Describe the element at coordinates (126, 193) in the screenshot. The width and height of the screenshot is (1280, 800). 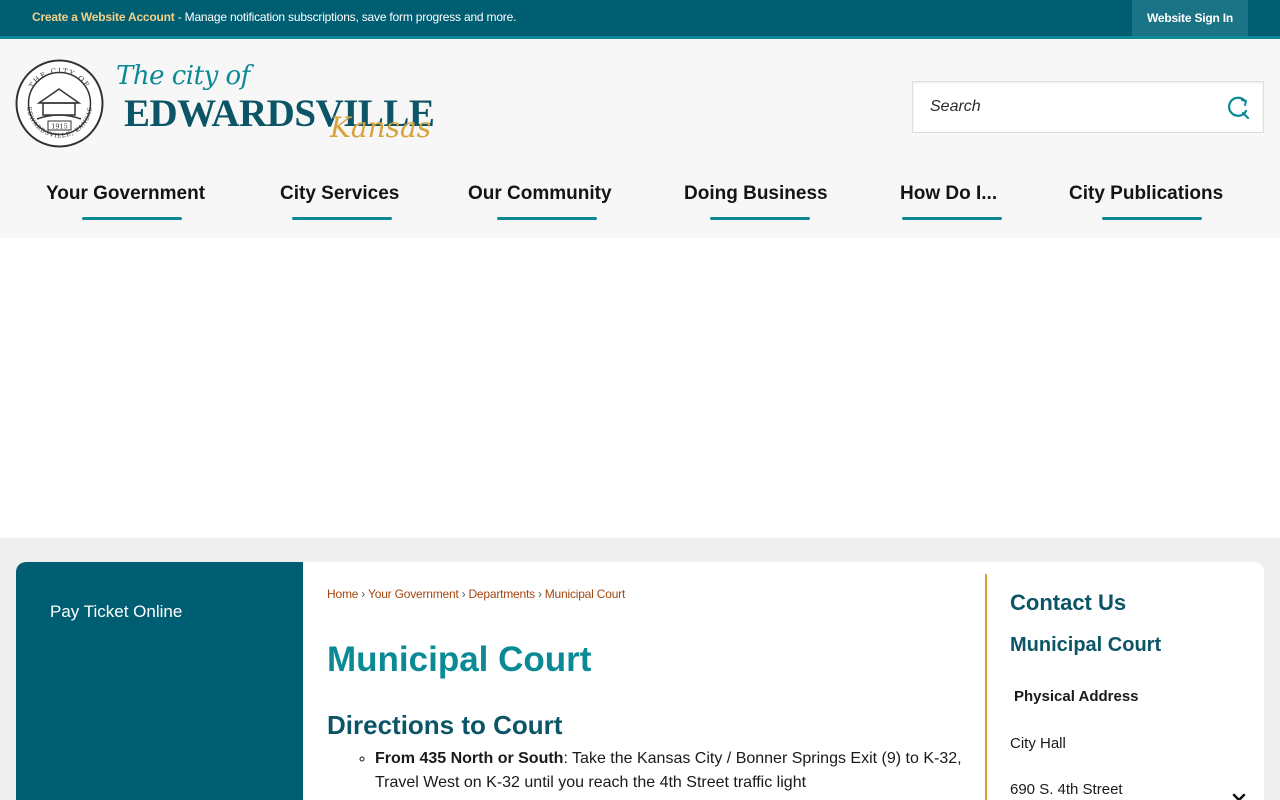
I see `nav-item-label: Your Government` at that location.